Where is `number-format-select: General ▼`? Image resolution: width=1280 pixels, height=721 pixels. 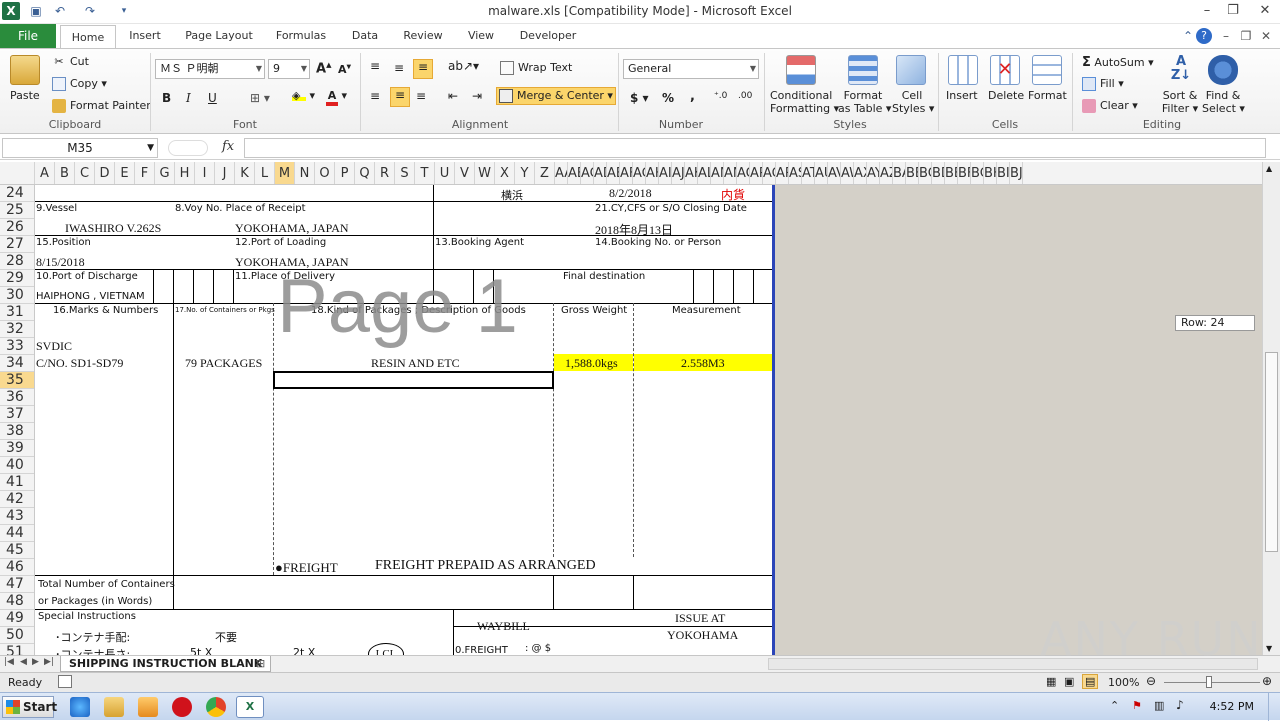 number-format-select: General ▼ is located at coordinates (691, 69).